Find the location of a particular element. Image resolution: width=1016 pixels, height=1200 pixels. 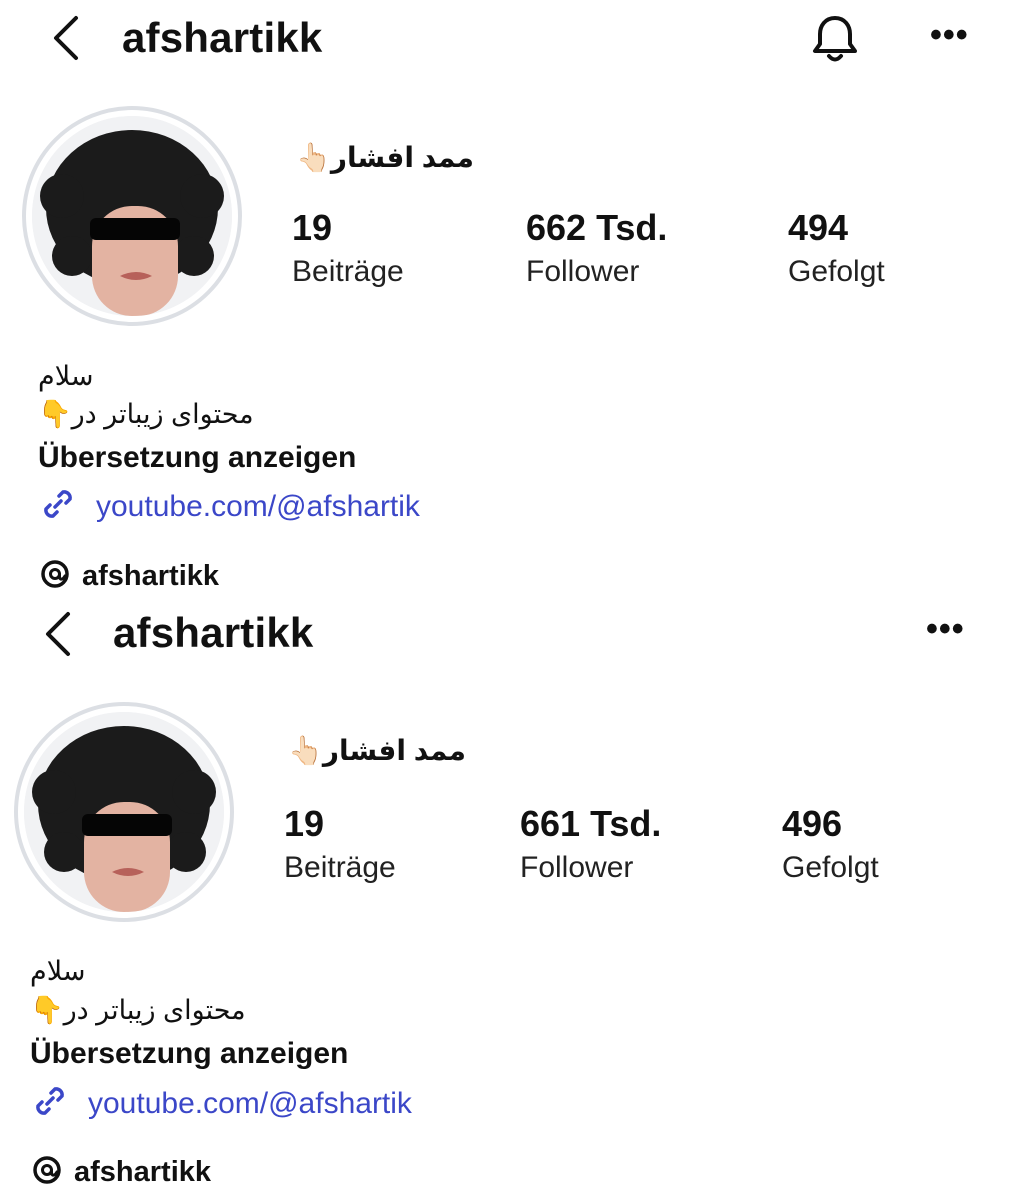

stat-followers: 662 Tsd. Follower is located at coordinates (596, 248).